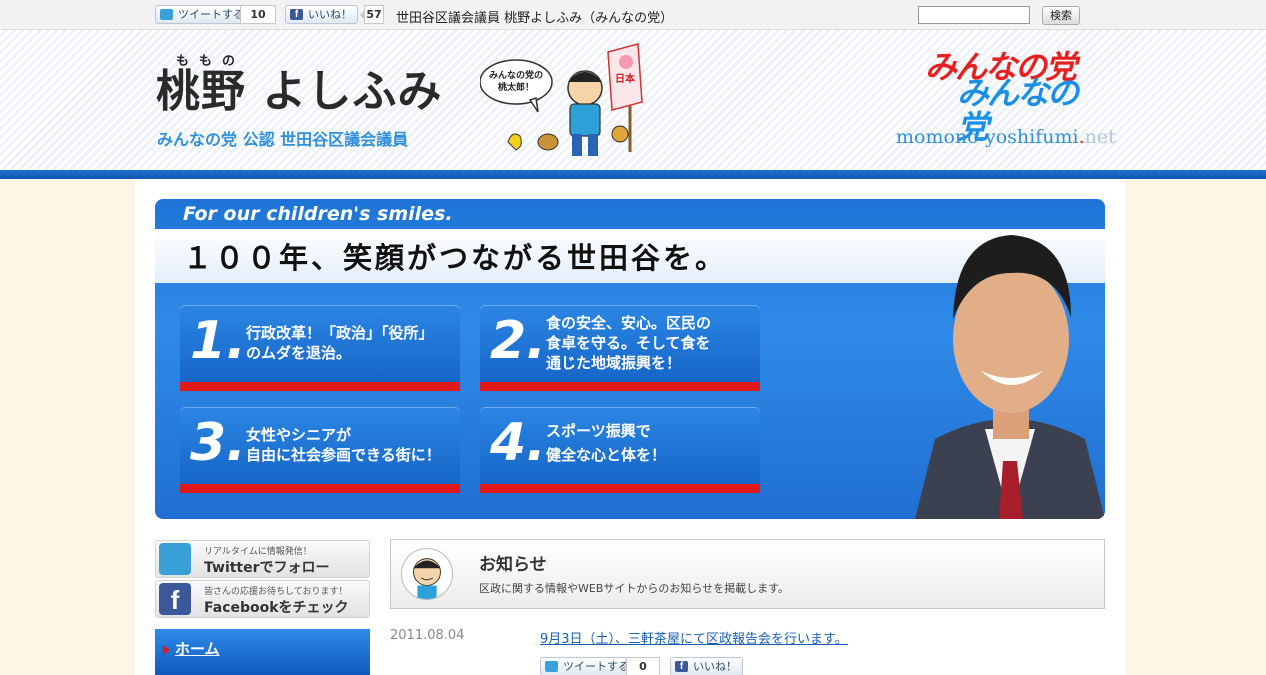 The image size is (1266, 675). What do you see at coordinates (299, 92) in the screenshot?
I see `site-name: 桃野 よしふみ` at bounding box center [299, 92].